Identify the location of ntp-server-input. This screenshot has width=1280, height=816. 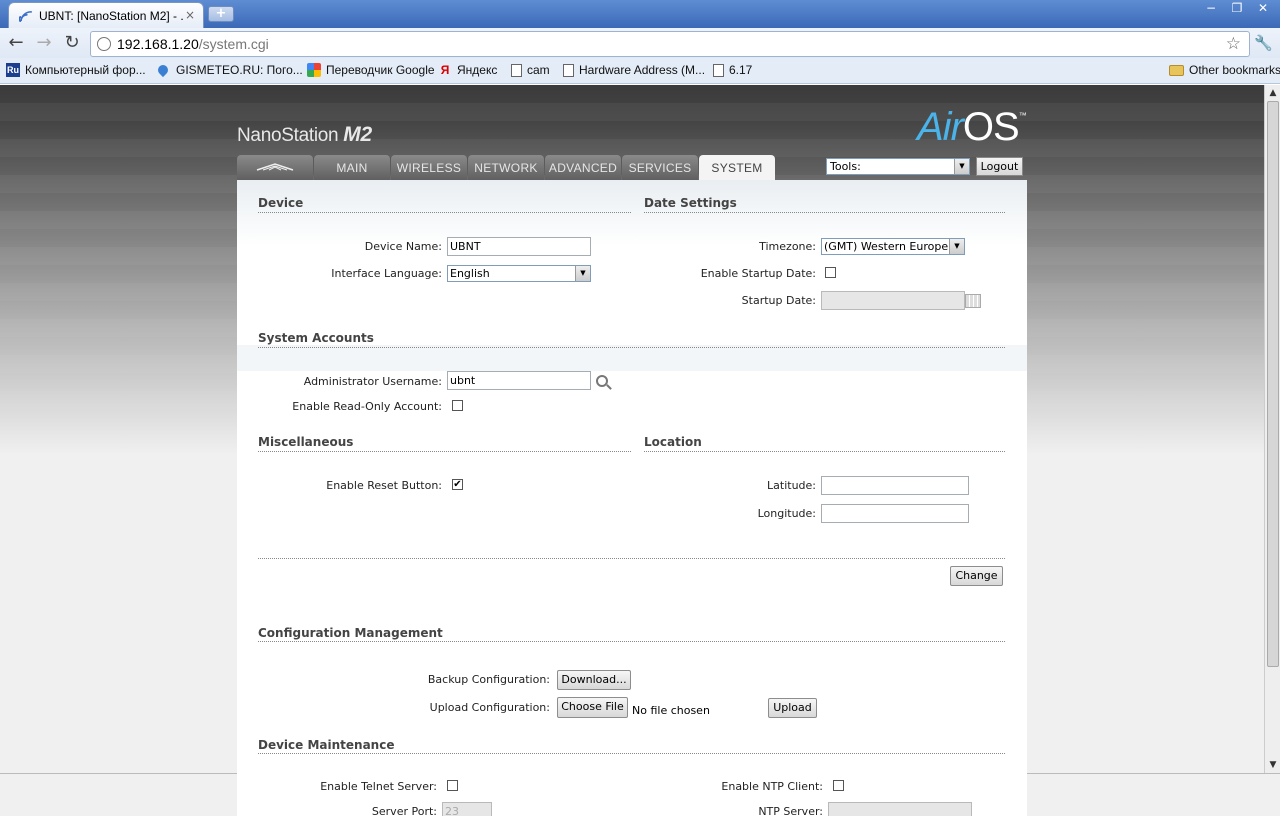
(900, 809).